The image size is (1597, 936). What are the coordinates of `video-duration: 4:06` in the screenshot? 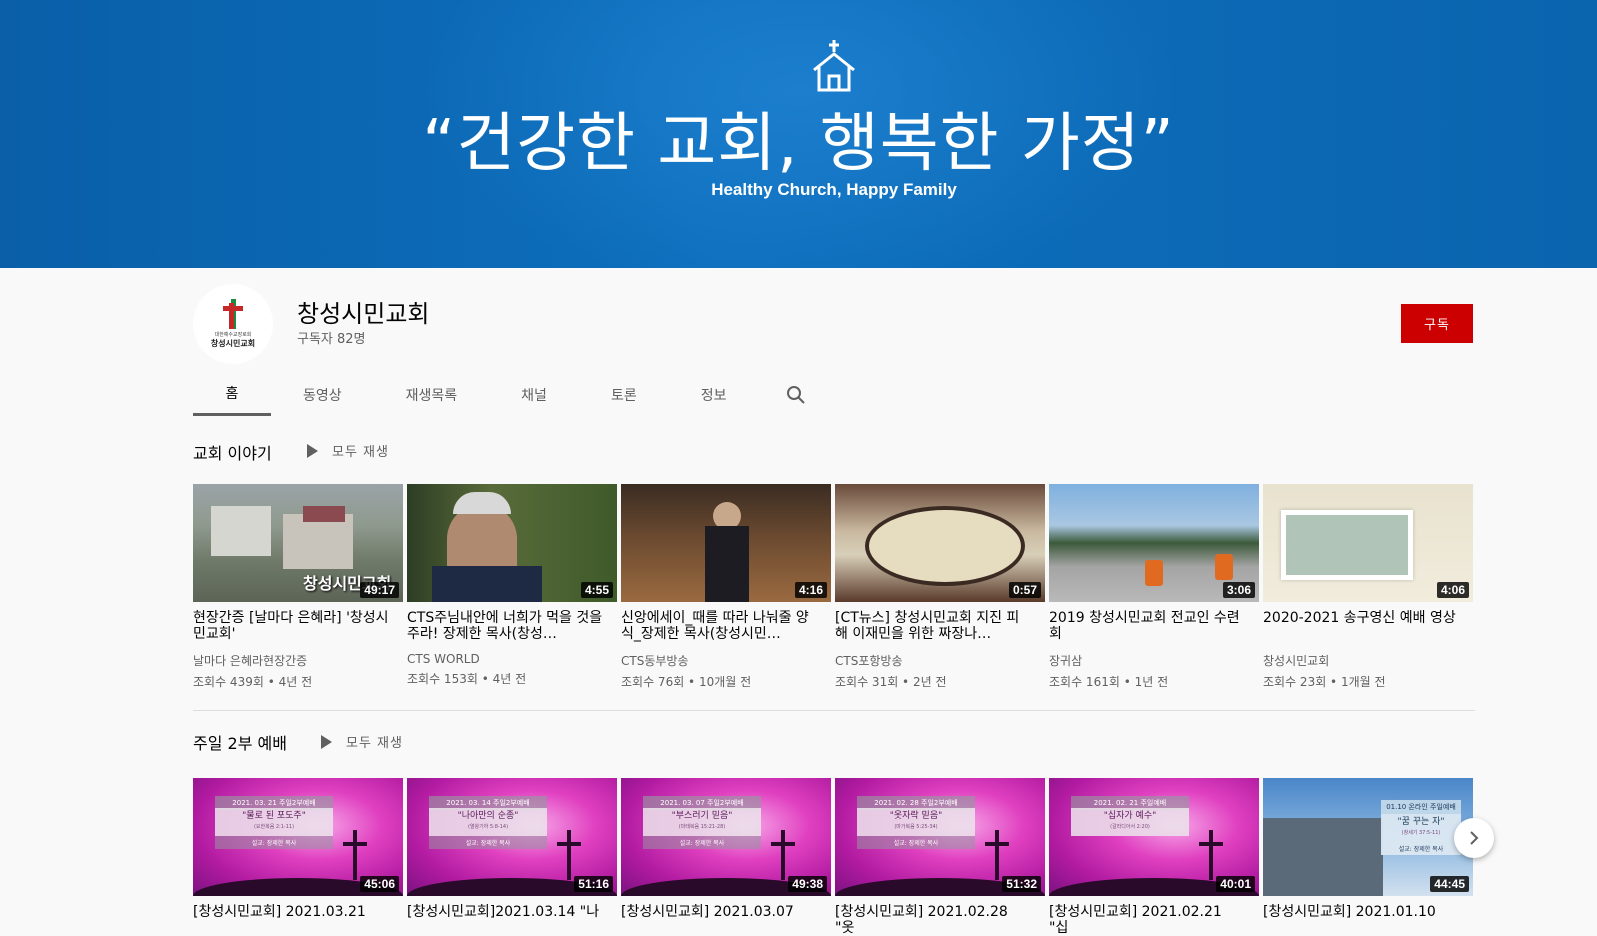 It's located at (1452, 590).